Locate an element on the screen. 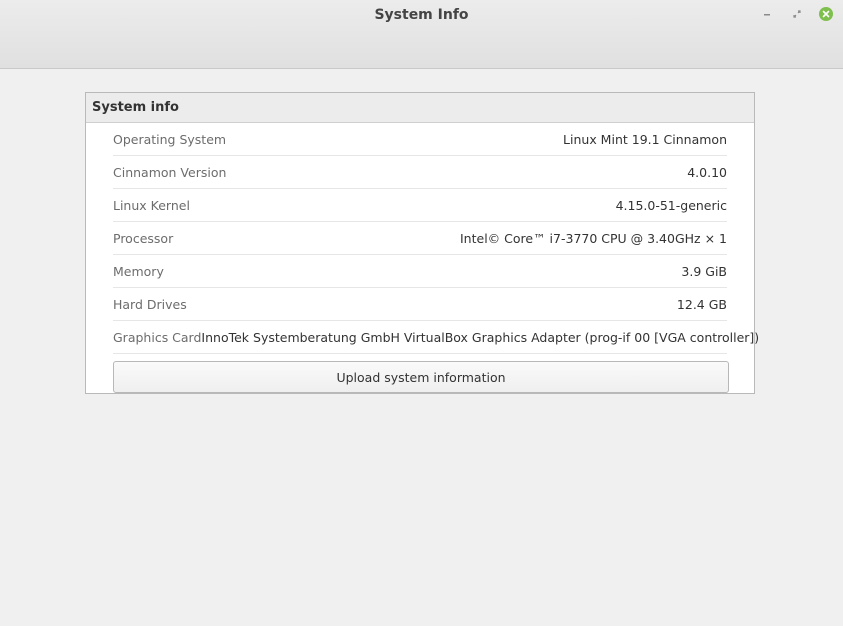 The height and width of the screenshot is (626, 843). close-button is located at coordinates (826, 14).